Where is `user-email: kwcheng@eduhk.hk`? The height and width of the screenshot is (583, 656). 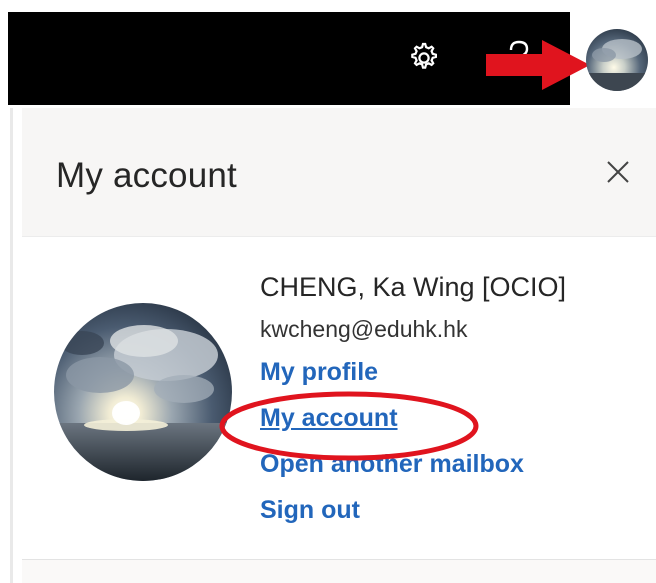
user-email: kwcheng@eduhk.hk is located at coordinates (364, 329).